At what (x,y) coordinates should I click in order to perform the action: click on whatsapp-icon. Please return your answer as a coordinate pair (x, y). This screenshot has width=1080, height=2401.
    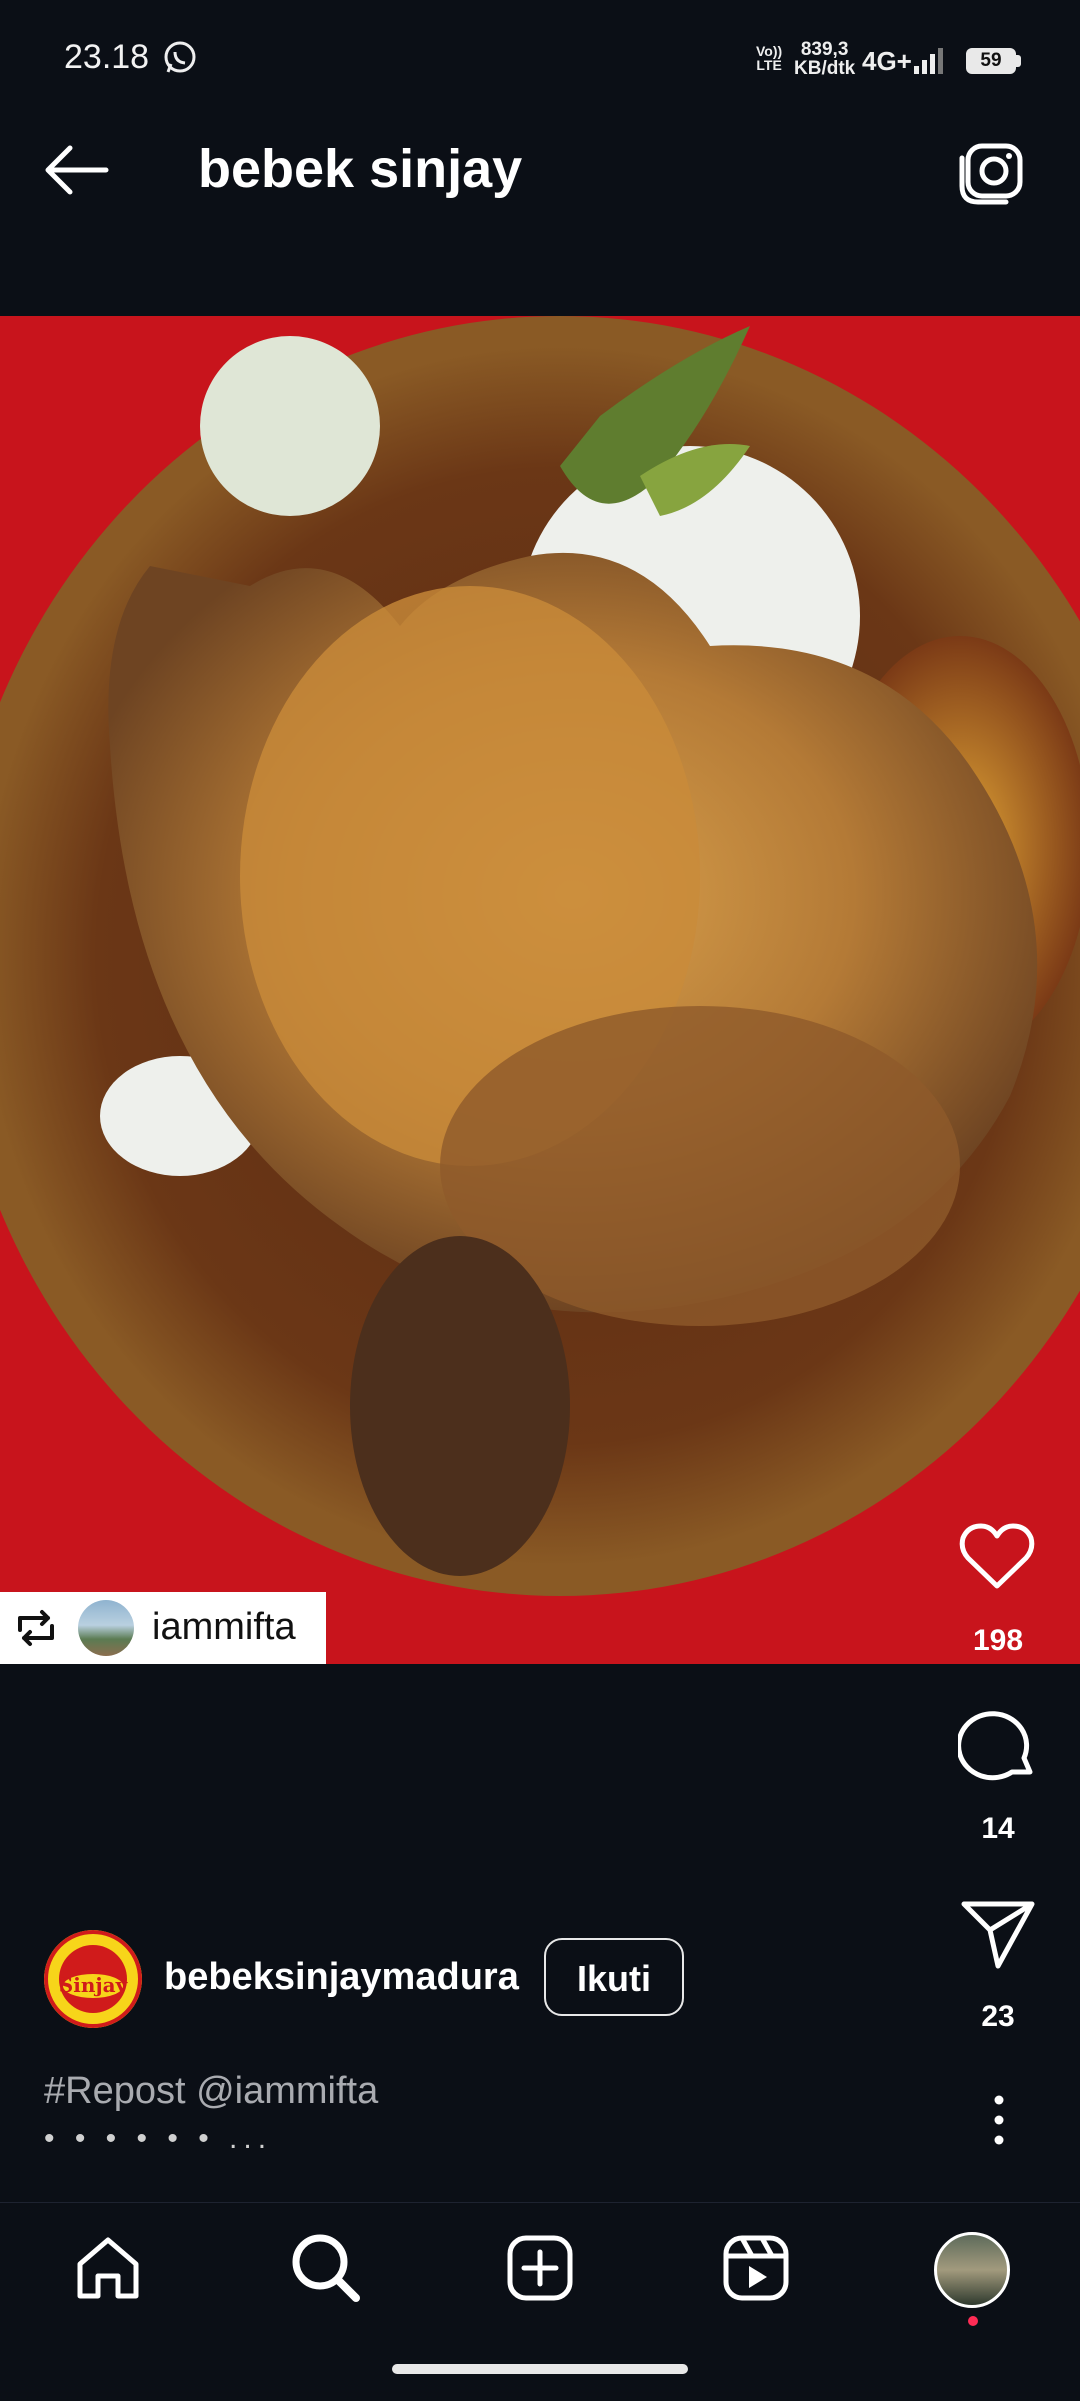
    Looking at the image, I should click on (180, 57).